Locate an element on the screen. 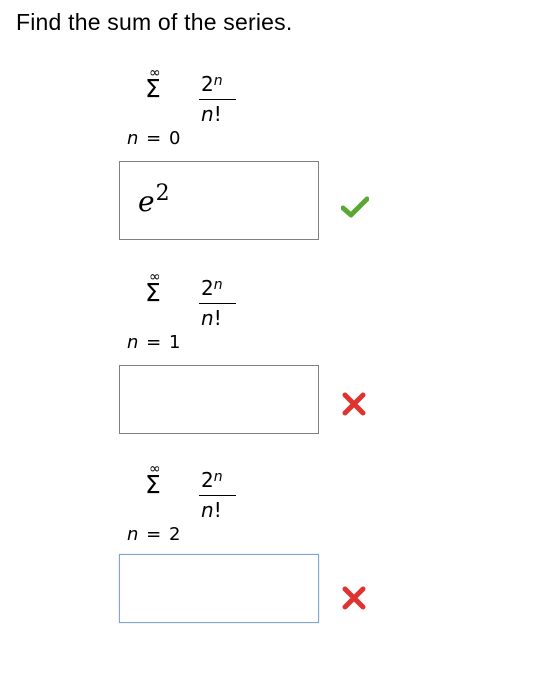  answer-value: e2 is located at coordinates (154, 199).